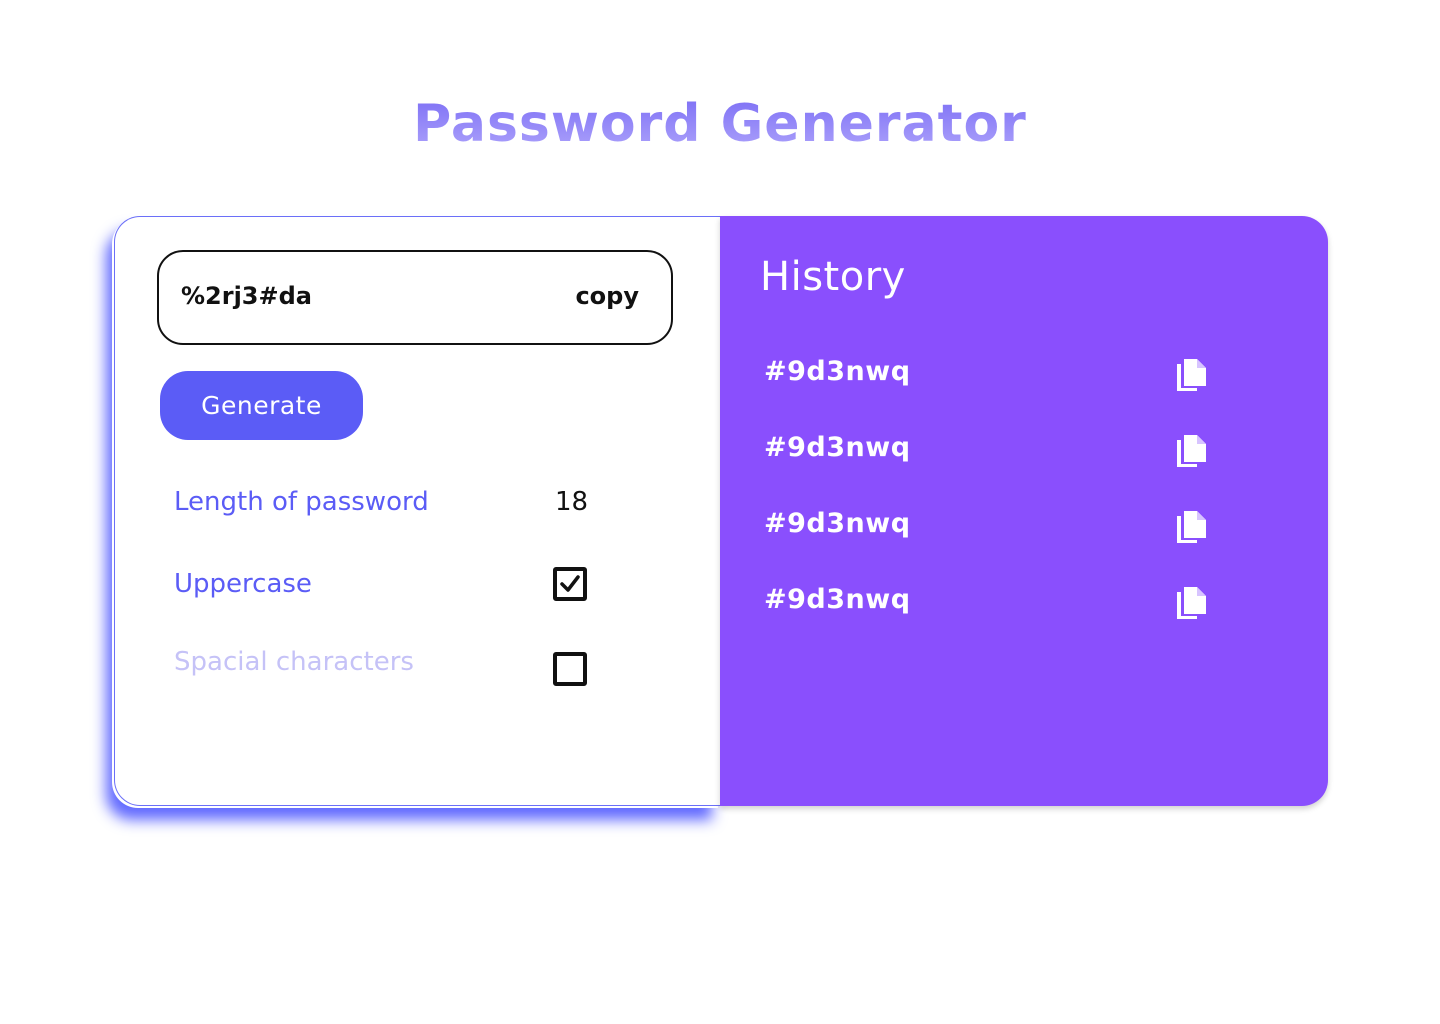 The height and width of the screenshot is (1024, 1440). I want to click on checkmark-icon, so click(570, 583).